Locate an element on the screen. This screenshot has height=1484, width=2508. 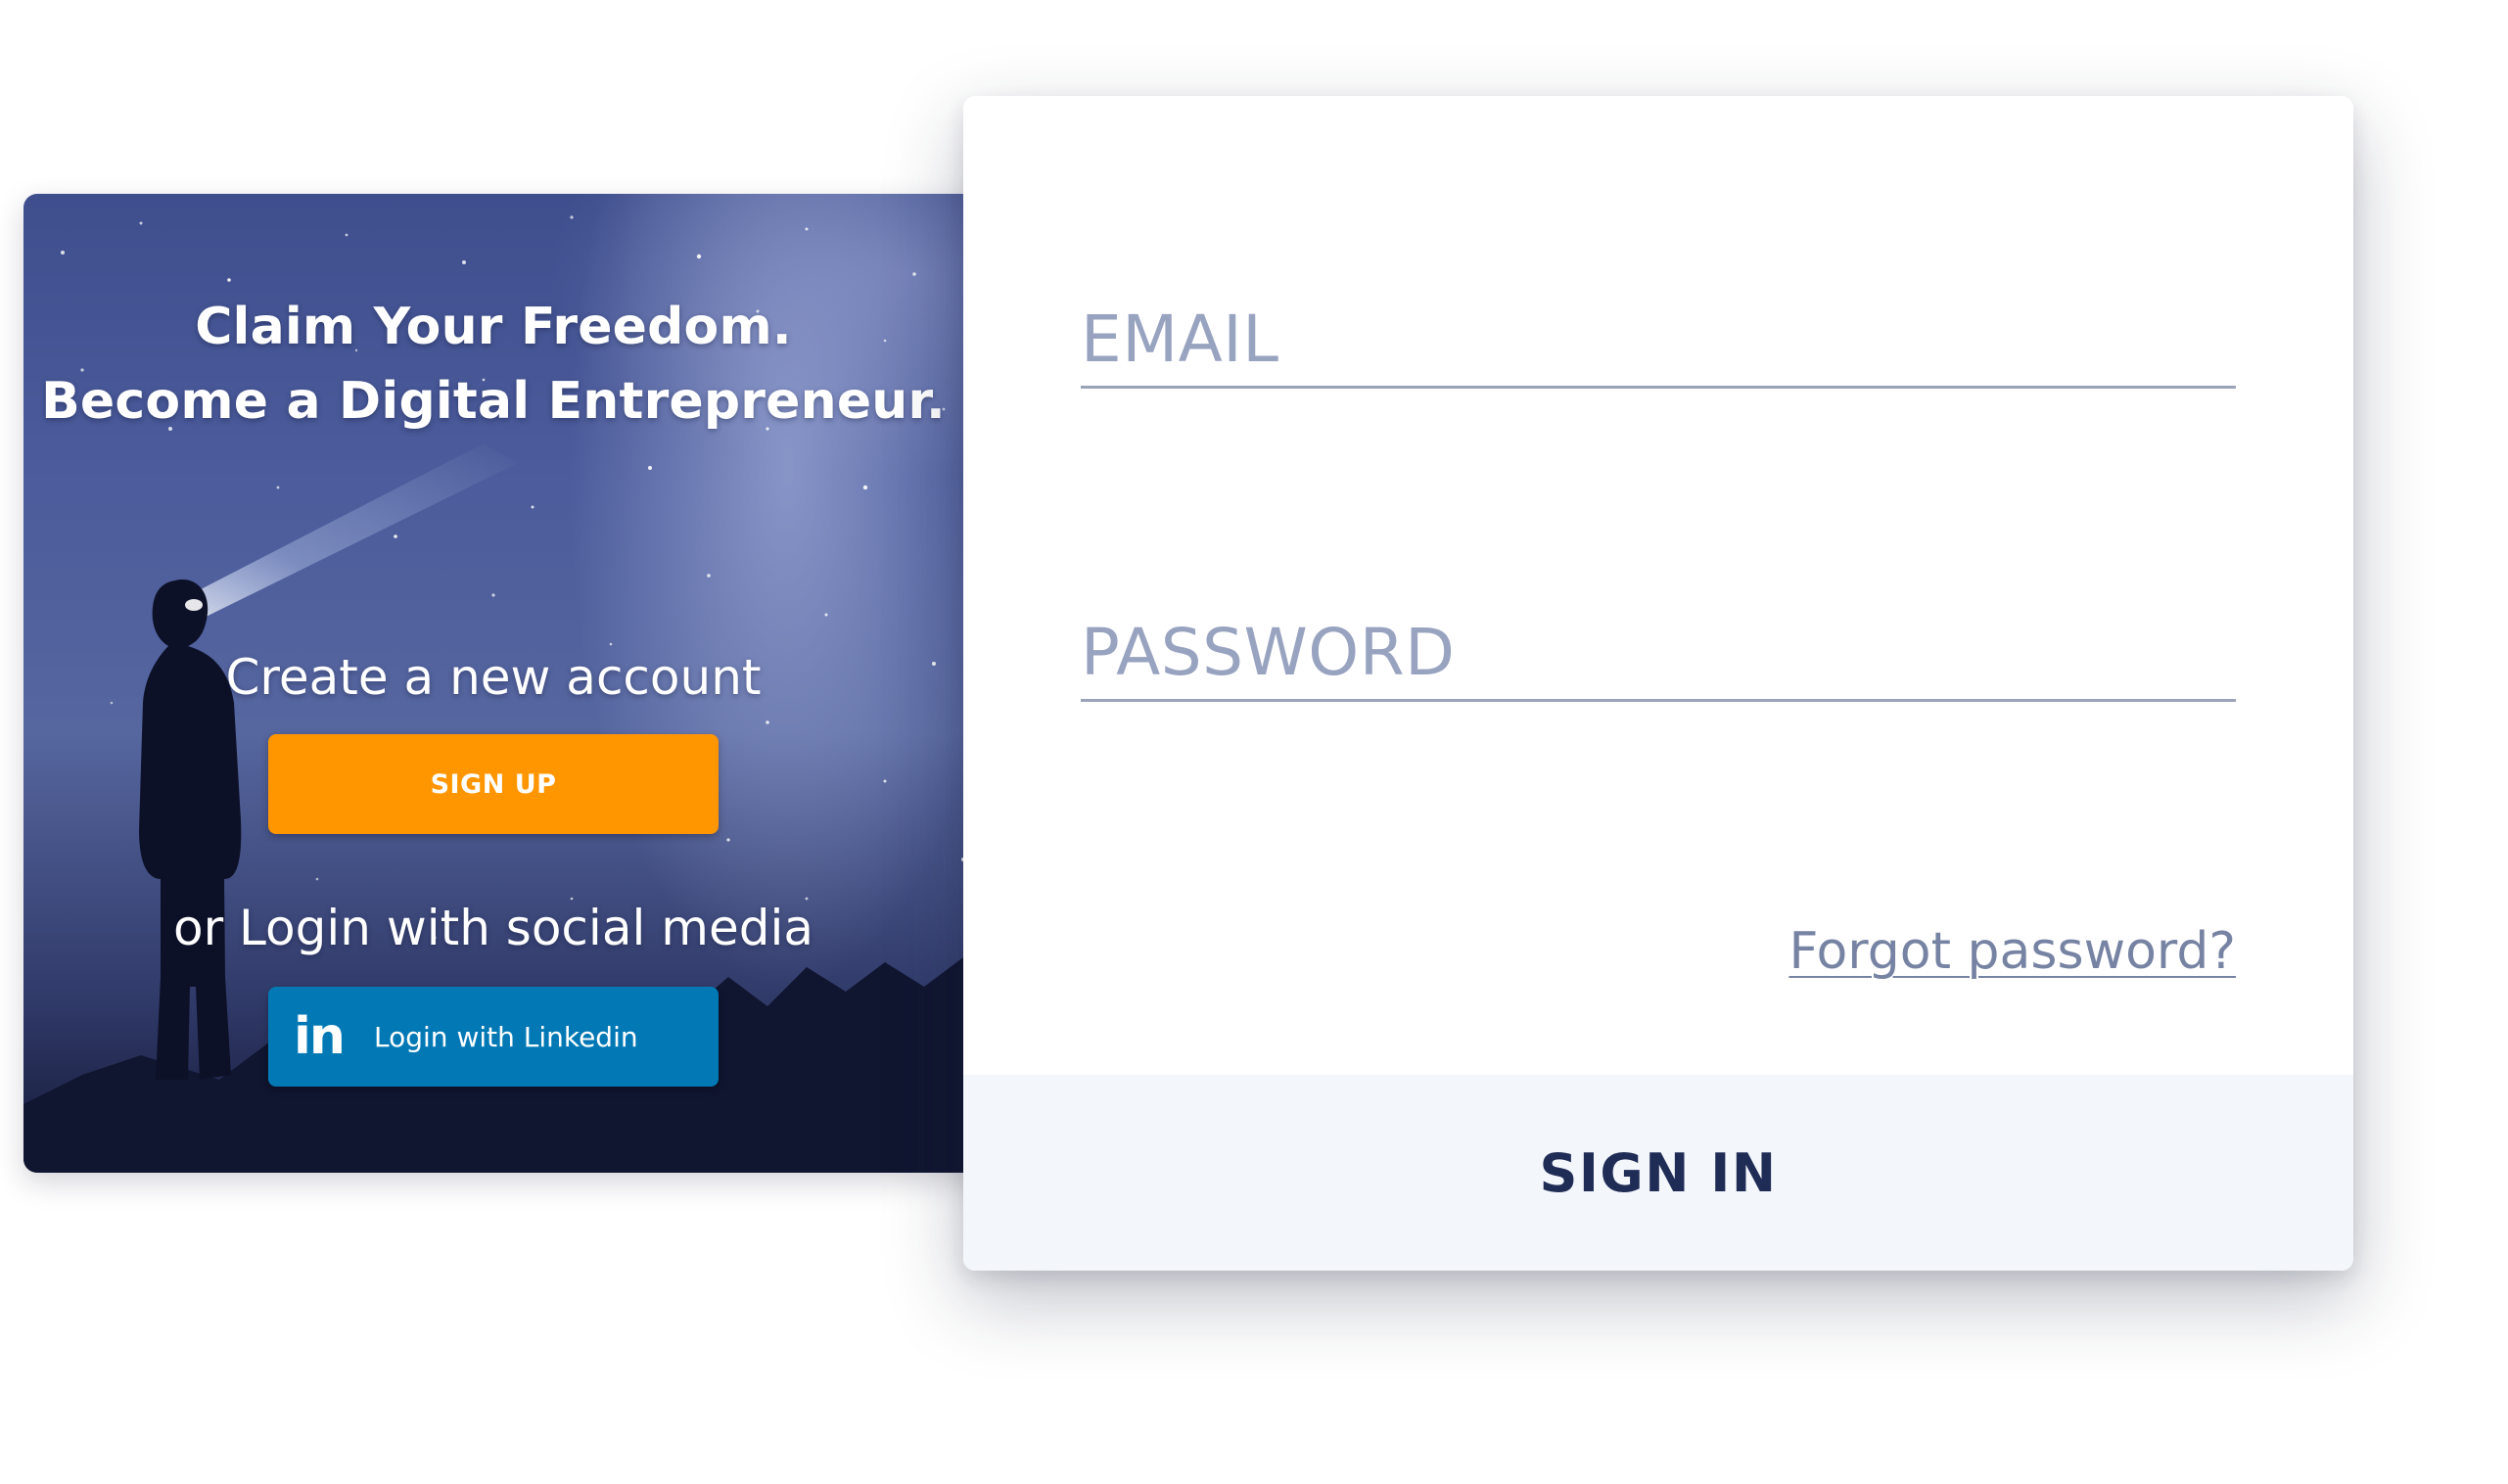
email-field-container is located at coordinates (1658, 340).